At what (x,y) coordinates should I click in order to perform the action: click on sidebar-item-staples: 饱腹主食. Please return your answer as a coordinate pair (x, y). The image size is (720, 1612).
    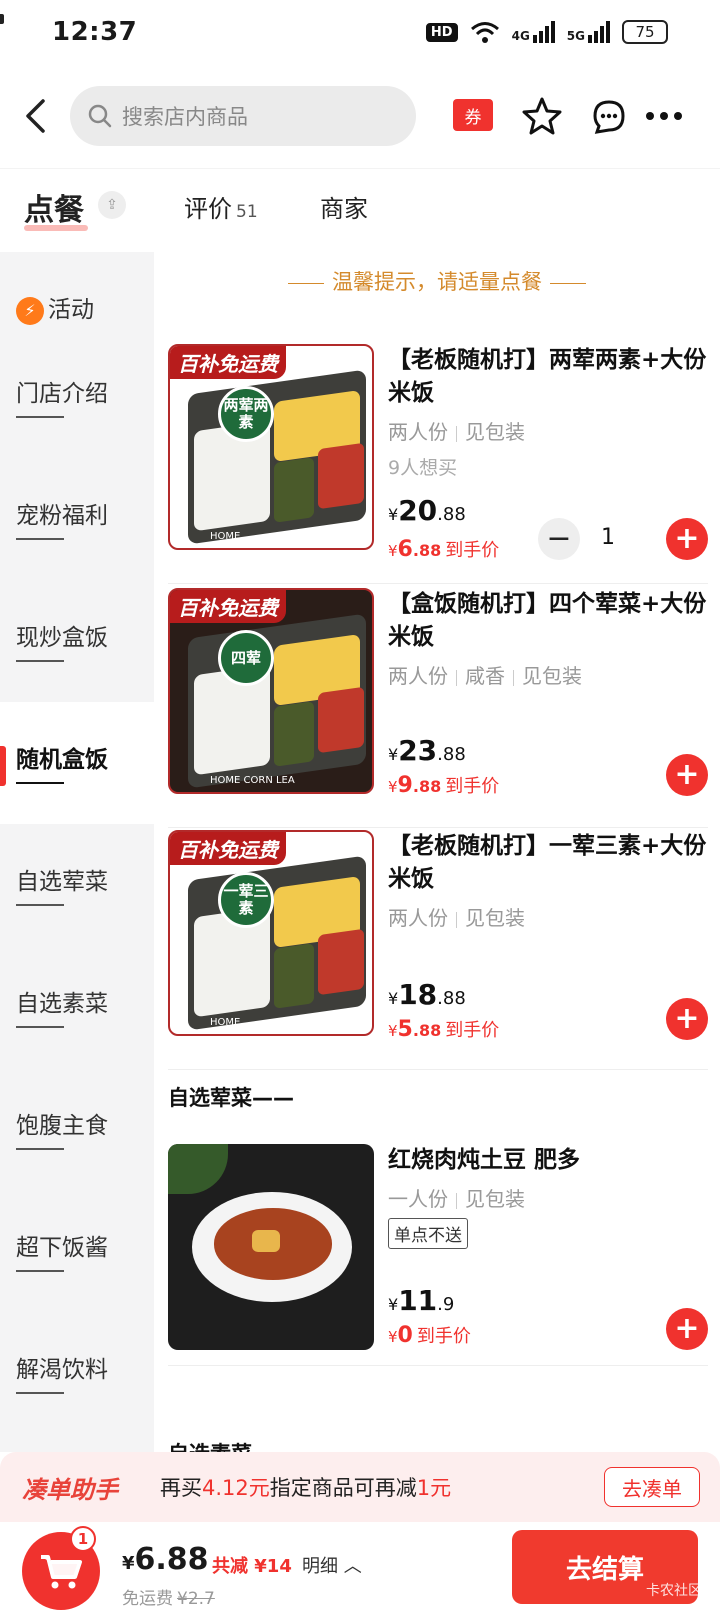
    Looking at the image, I should click on (77, 1129).